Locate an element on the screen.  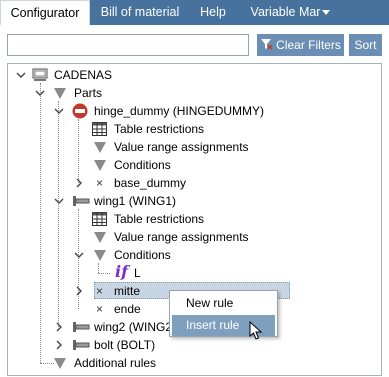
tree-node-base-dummy: × base_dummy is located at coordinates (194, 183).